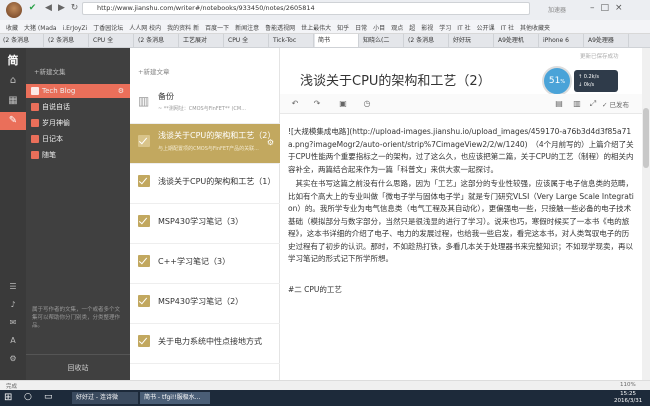 This screenshot has height=406, width=650. I want to click on published-button: ✓ 已发布, so click(615, 104).